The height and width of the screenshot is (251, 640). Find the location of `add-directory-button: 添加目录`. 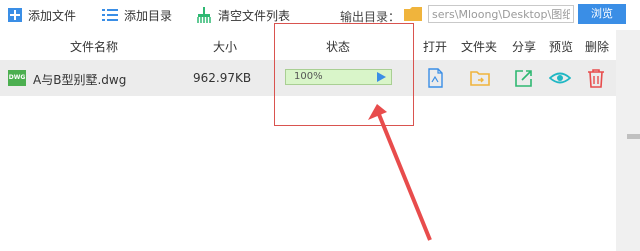

add-directory-button: 添加目录 is located at coordinates (137, 15).